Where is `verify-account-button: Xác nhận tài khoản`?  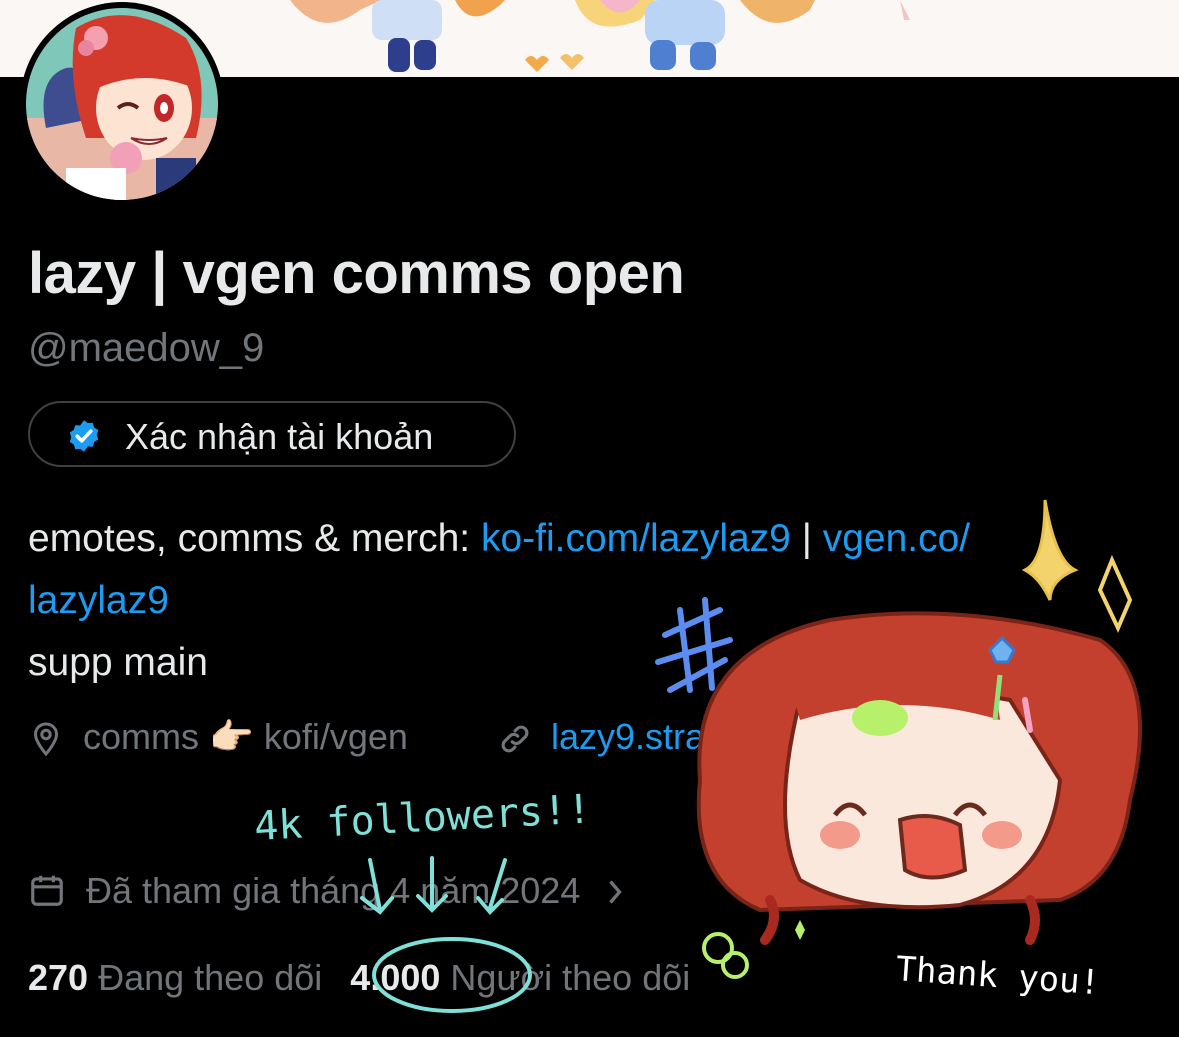 verify-account-button: Xác nhận tài khoản is located at coordinates (272, 434).